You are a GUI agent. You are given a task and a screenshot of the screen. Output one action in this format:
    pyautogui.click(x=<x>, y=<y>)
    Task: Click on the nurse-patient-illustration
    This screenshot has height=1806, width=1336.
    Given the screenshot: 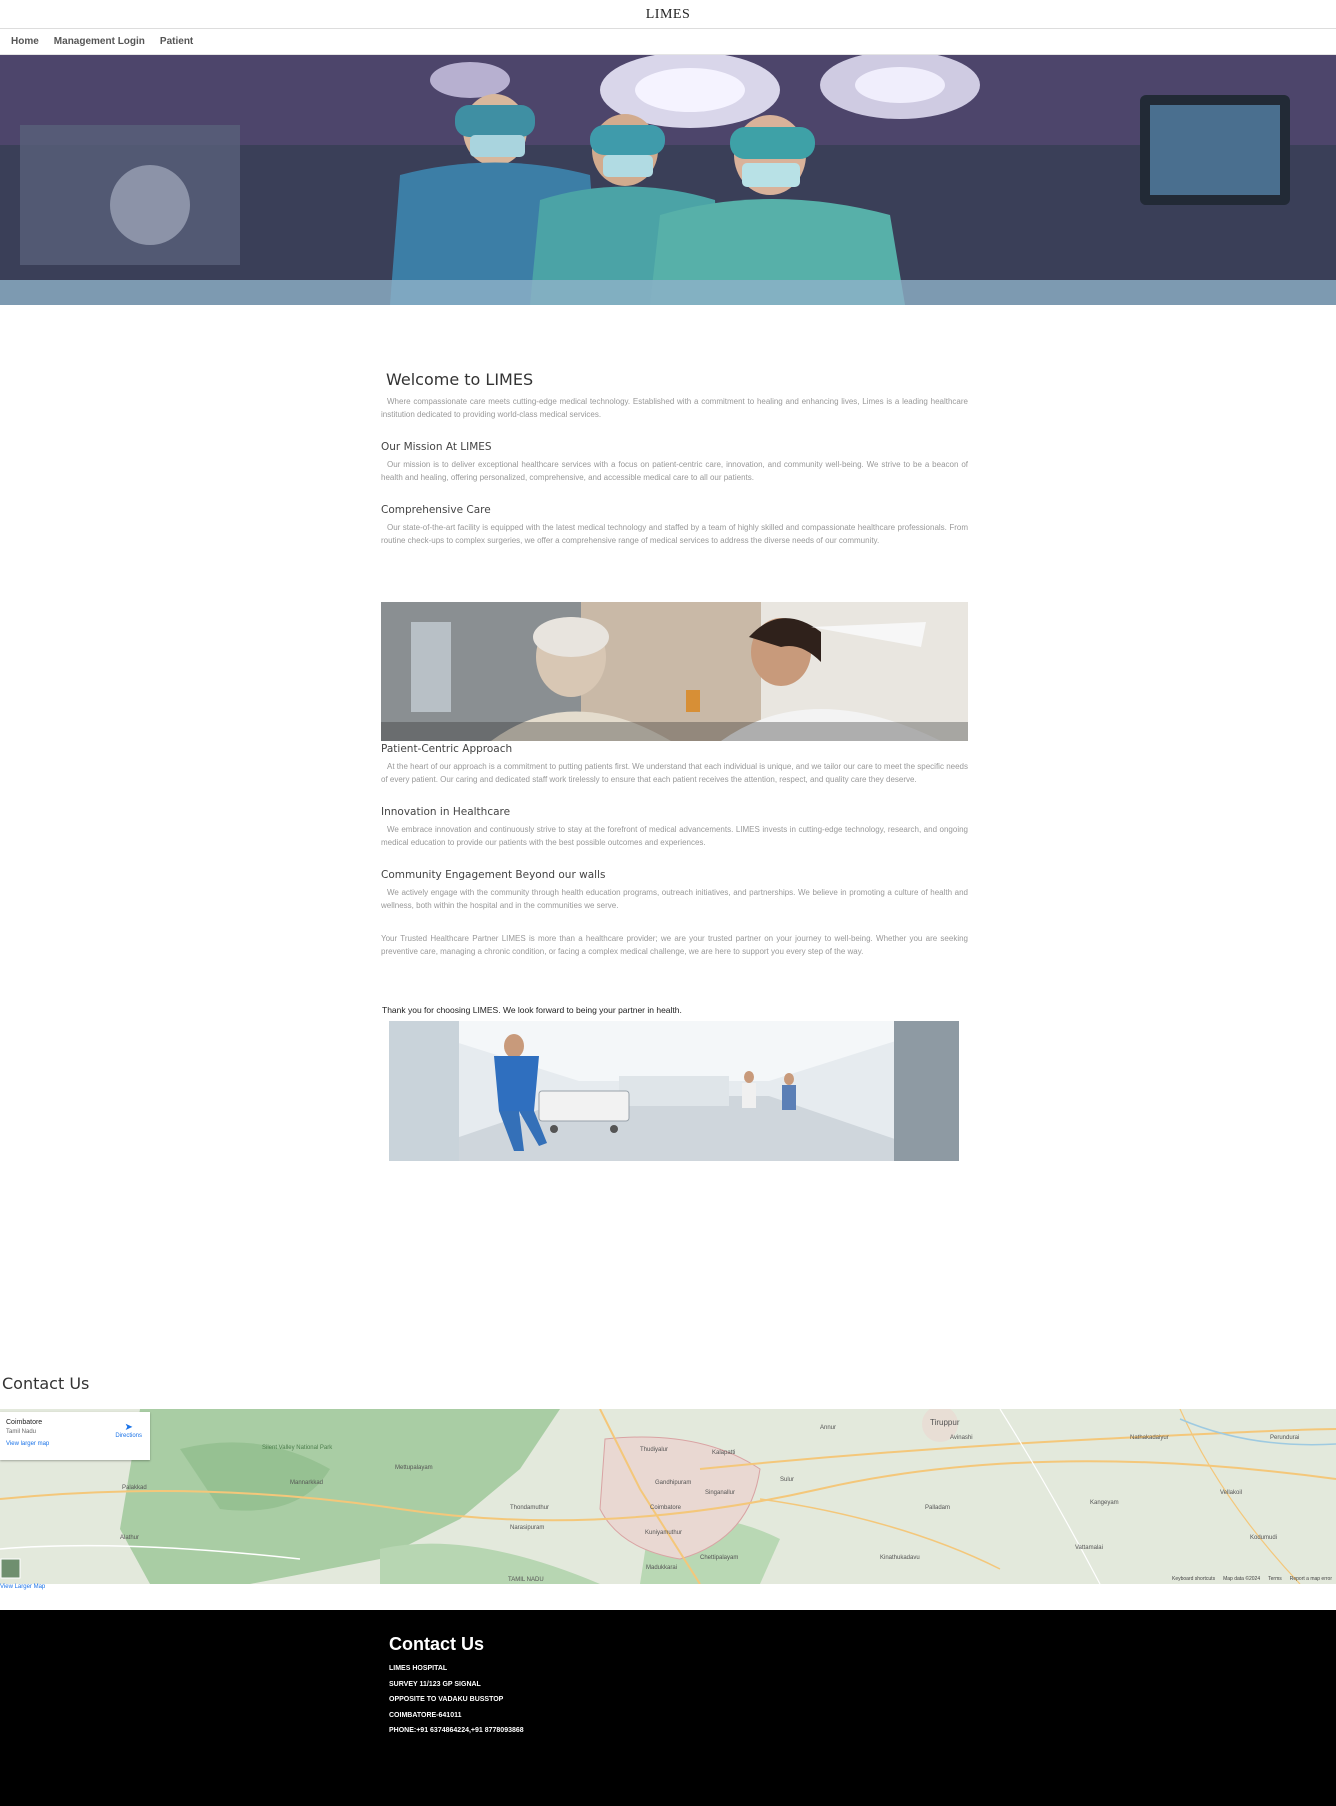 What is the action you would take?
    pyautogui.click(x=674, y=671)
    